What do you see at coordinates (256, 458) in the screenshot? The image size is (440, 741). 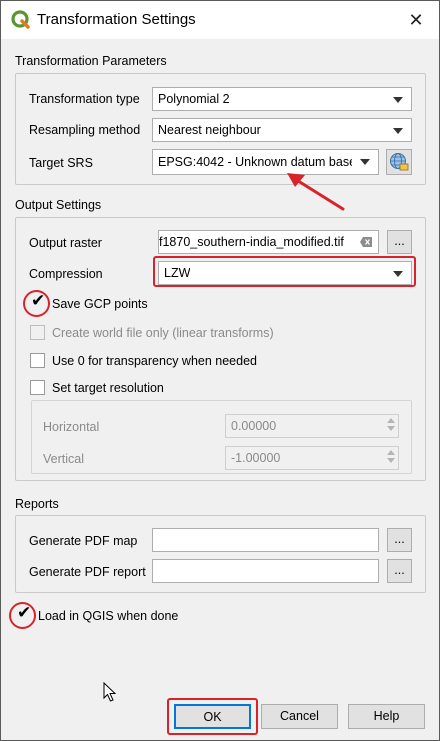 I see `vertical-value: -1.00000` at bounding box center [256, 458].